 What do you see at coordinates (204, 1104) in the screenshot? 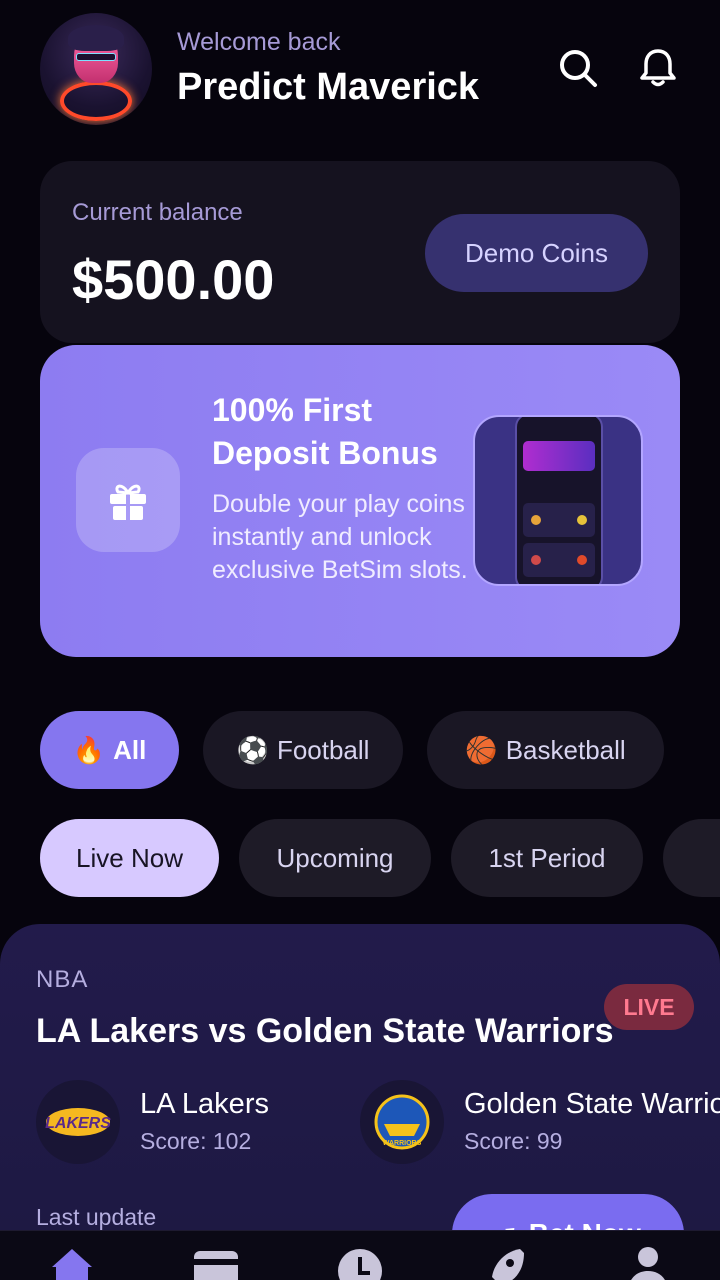
I see `home-team-name: LA Lakers` at bounding box center [204, 1104].